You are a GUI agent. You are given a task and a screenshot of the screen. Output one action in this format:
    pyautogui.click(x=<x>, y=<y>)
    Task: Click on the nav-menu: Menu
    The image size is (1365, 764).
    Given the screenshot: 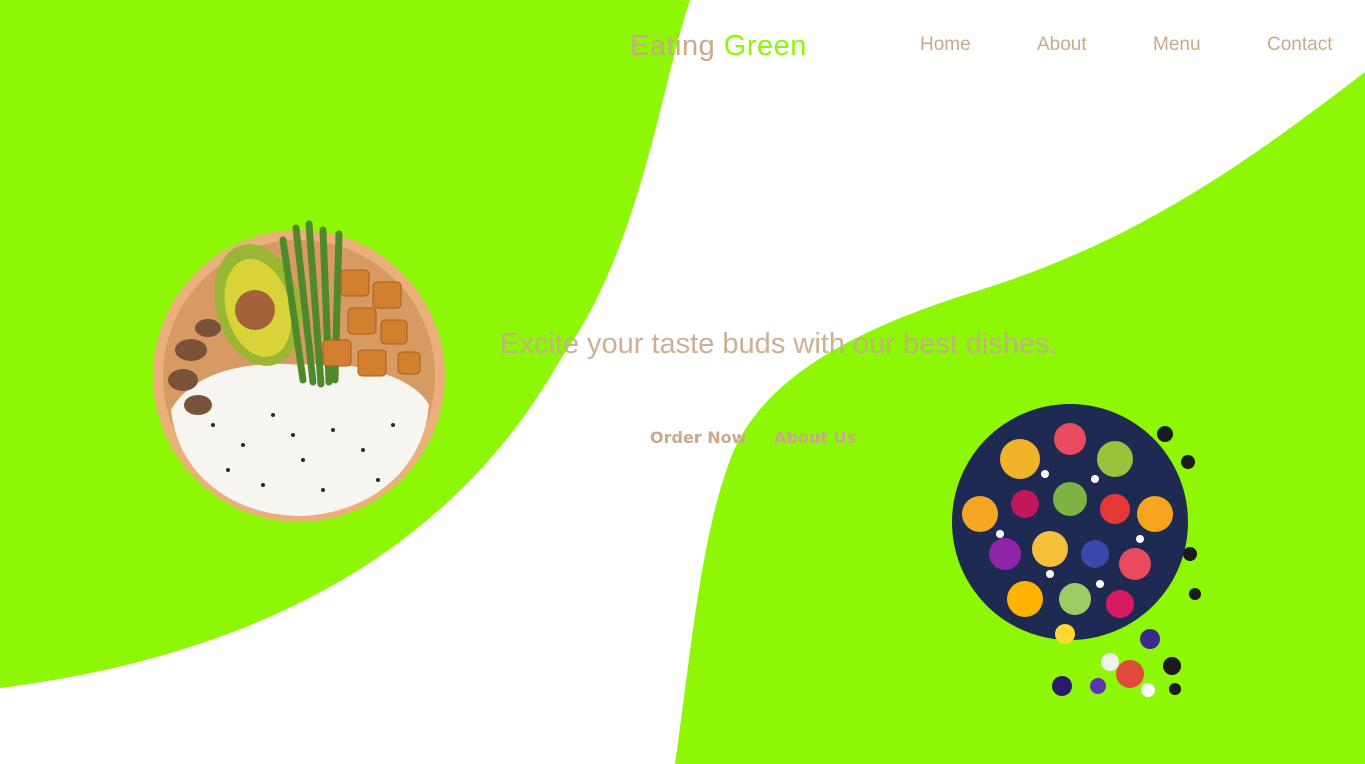 What is the action you would take?
    pyautogui.click(x=1177, y=45)
    